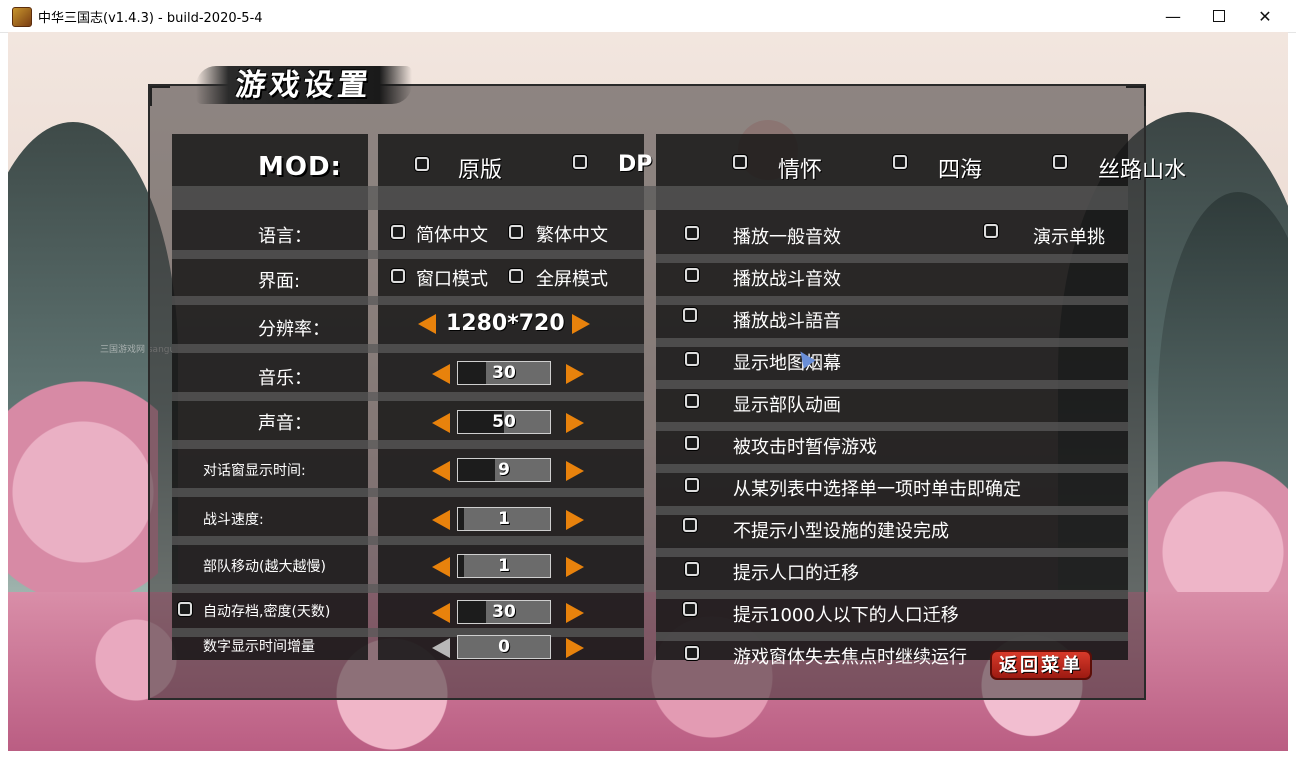 This screenshot has height=759, width=1296. Describe the element at coordinates (692, 443) in the screenshot. I see `option-checkbox-pause-on-attack` at that location.